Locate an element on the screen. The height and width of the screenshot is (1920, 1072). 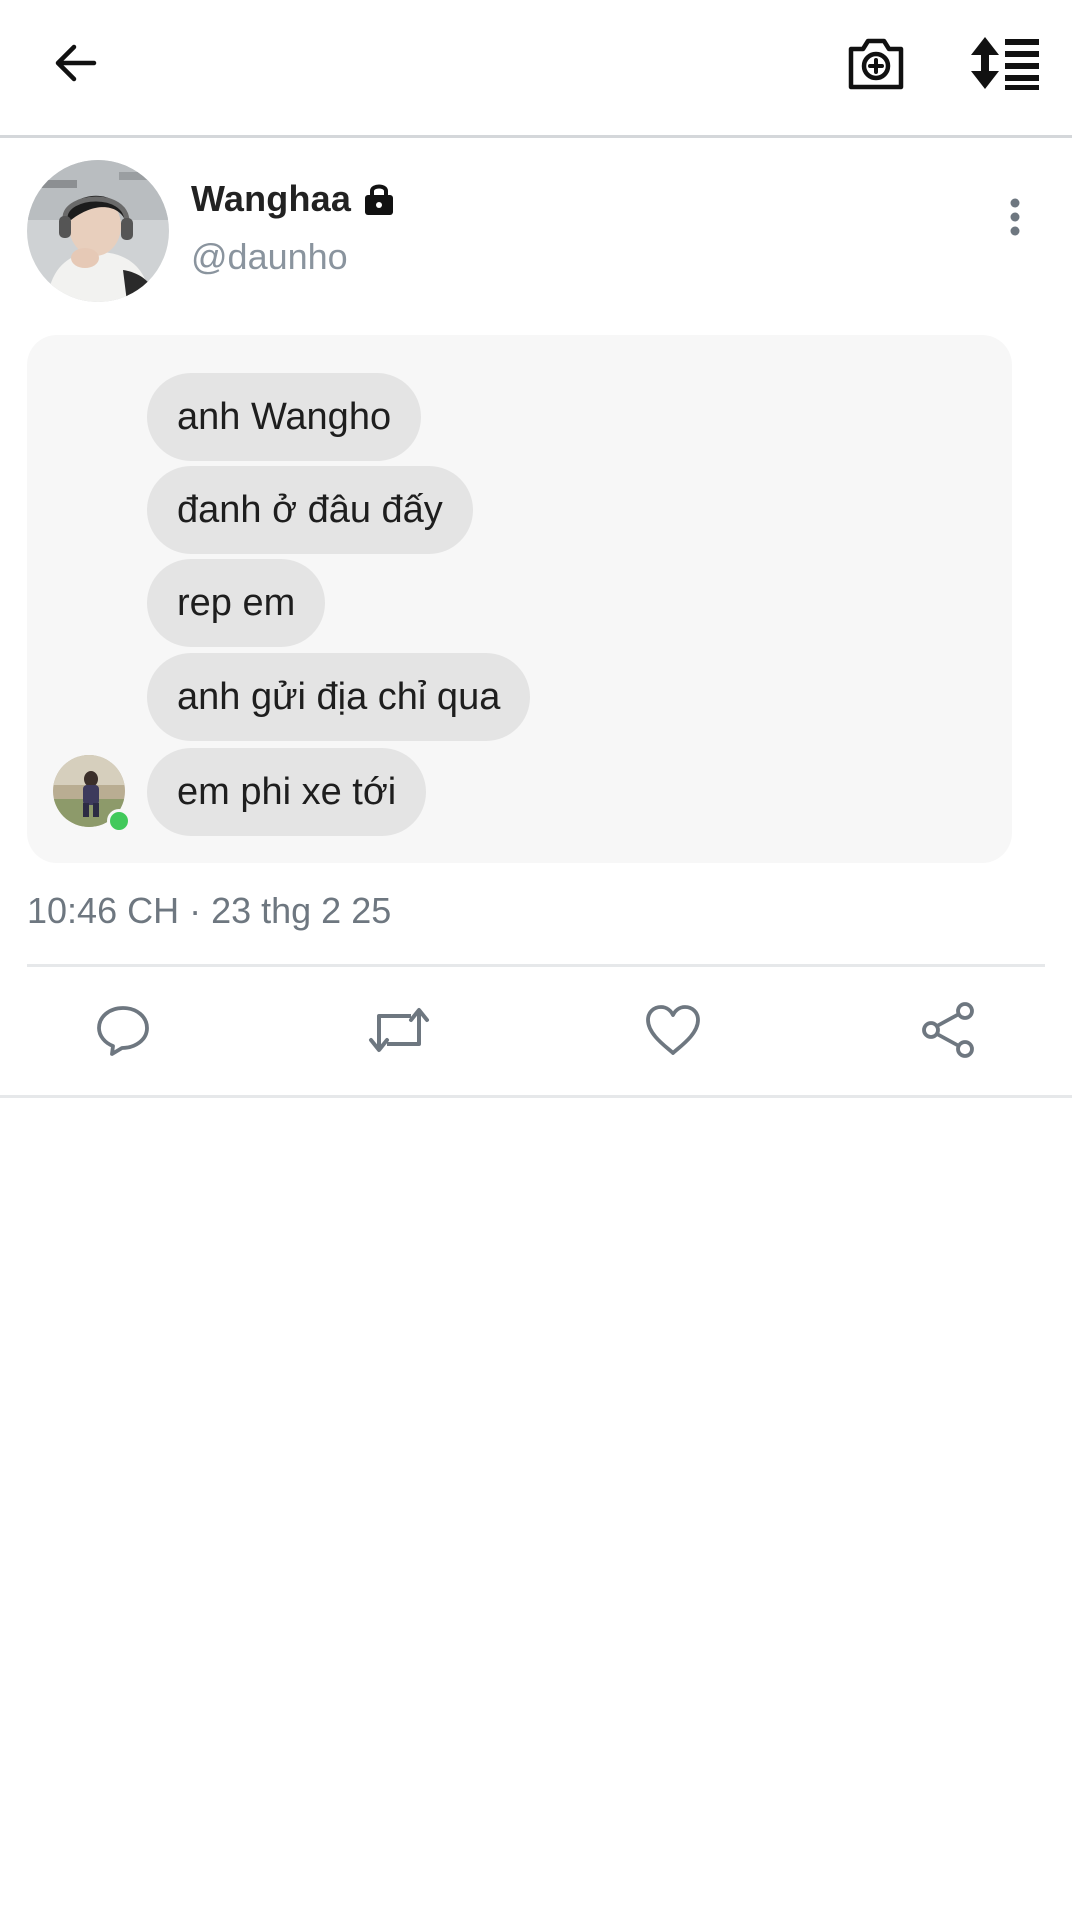
message-bubble: em phi xe tới is located at coordinates (287, 792).